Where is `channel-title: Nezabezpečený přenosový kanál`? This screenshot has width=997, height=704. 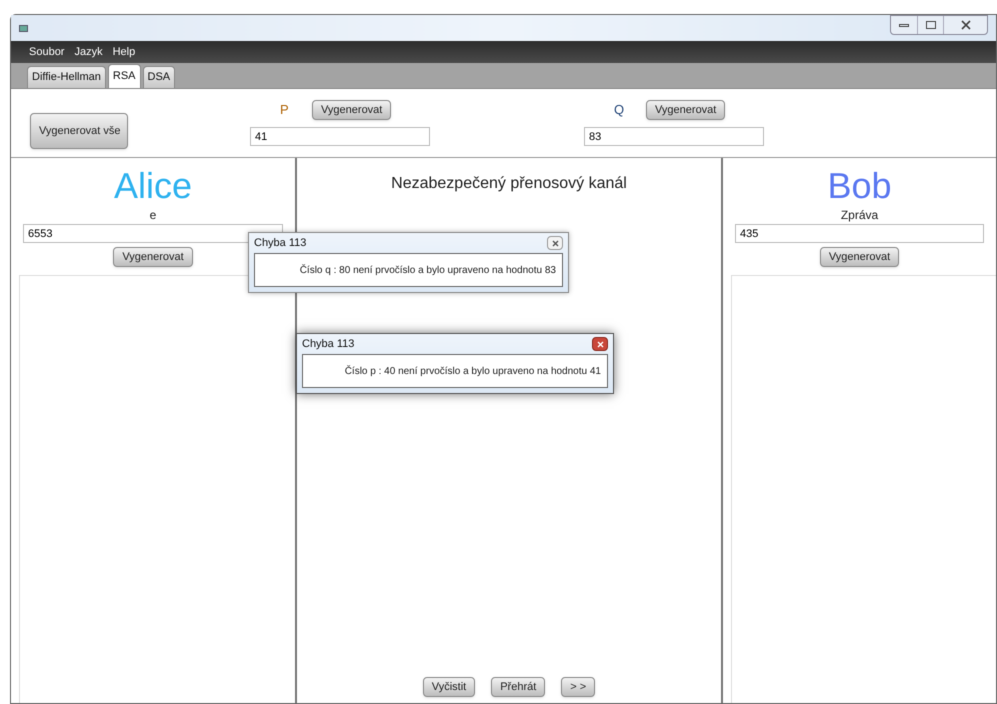 channel-title: Nezabezpečený přenosový kanál is located at coordinates (509, 184).